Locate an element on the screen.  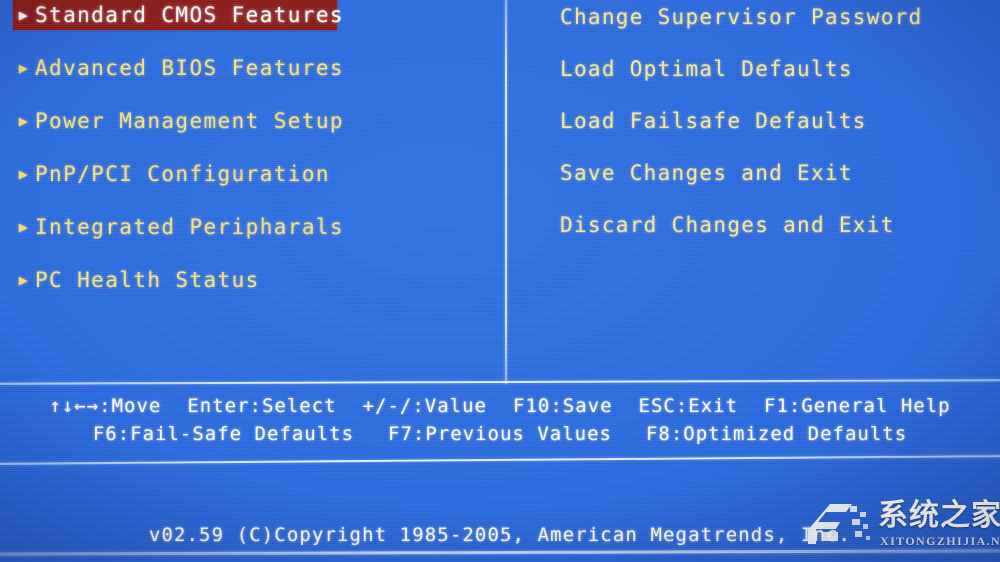
horizontal-divider-top is located at coordinates (500, 382).